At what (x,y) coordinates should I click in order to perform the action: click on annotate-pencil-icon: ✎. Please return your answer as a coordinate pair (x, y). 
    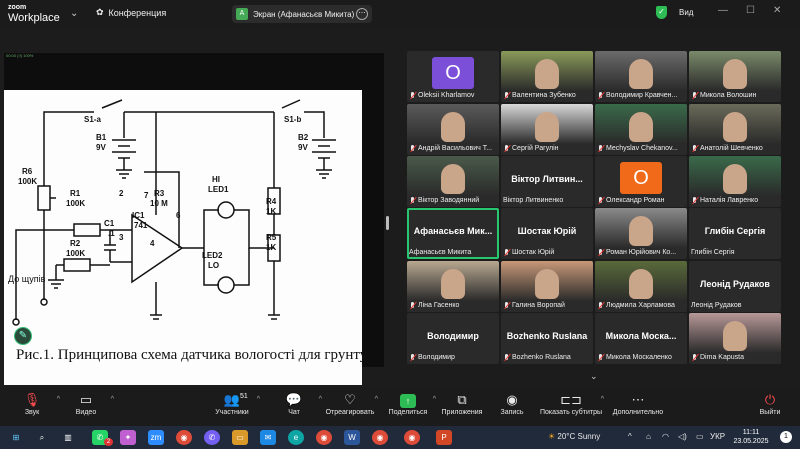
    Looking at the image, I should click on (23, 336).